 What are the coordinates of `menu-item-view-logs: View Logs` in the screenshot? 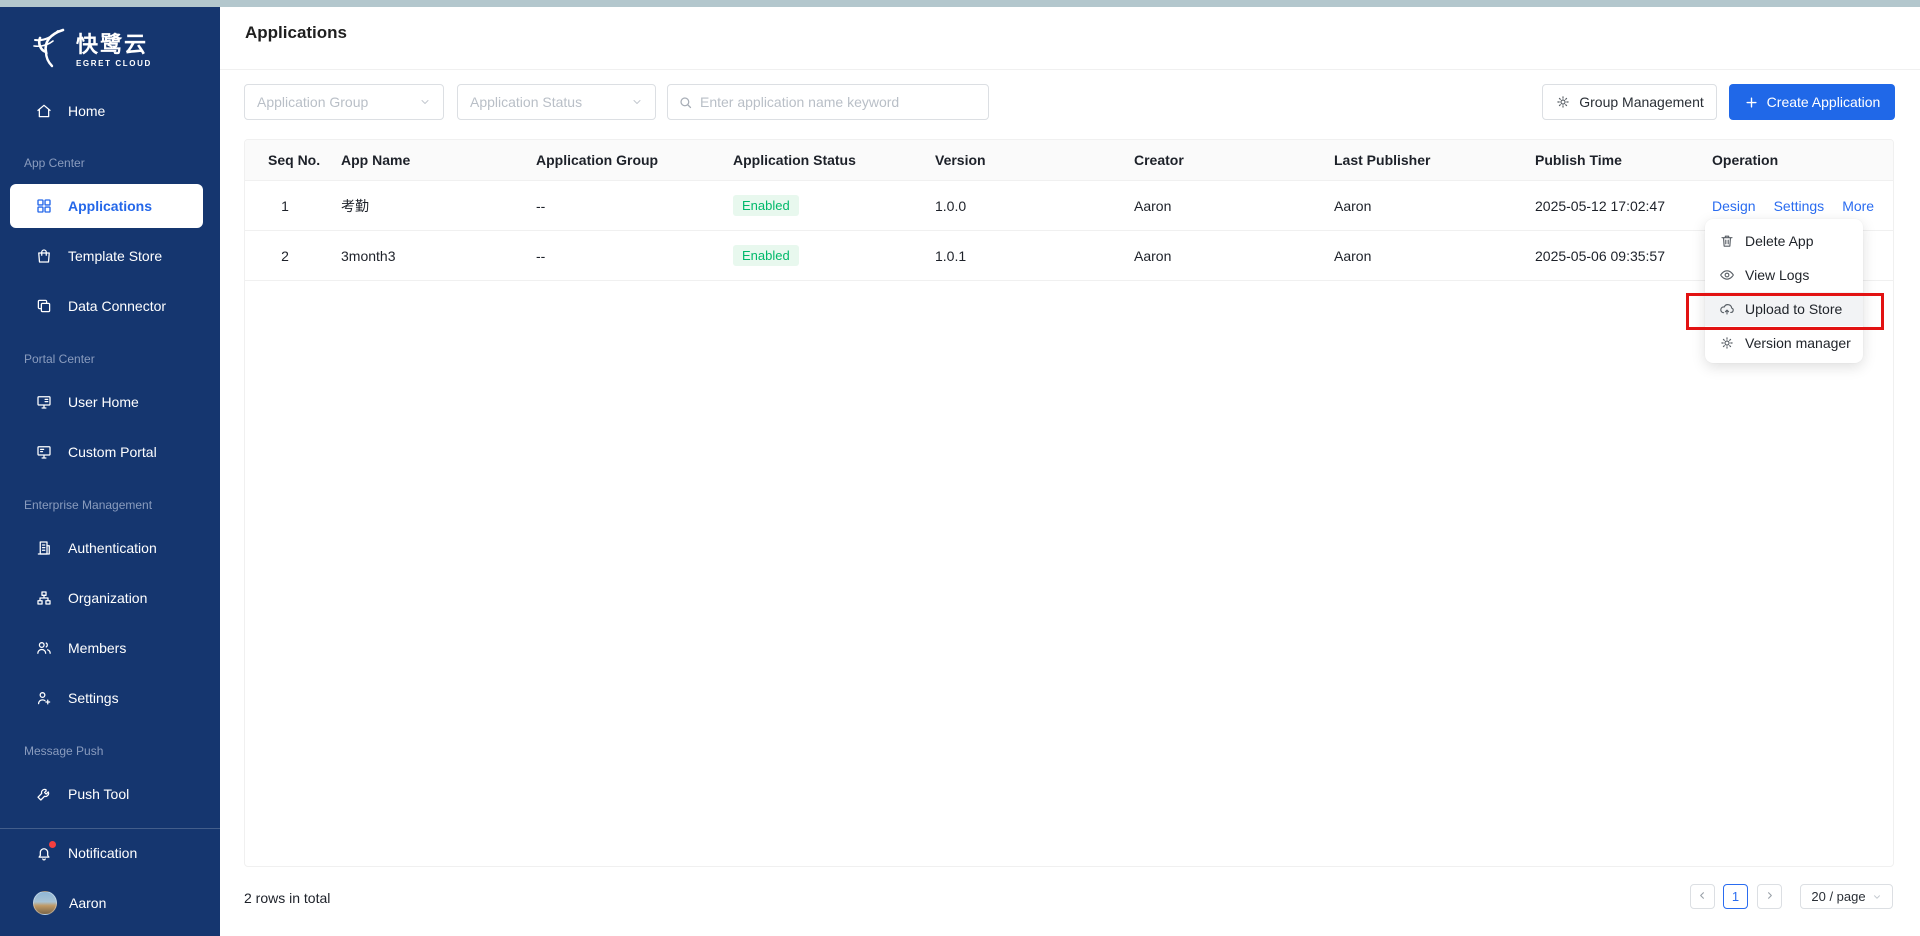 It's located at (1784, 275).